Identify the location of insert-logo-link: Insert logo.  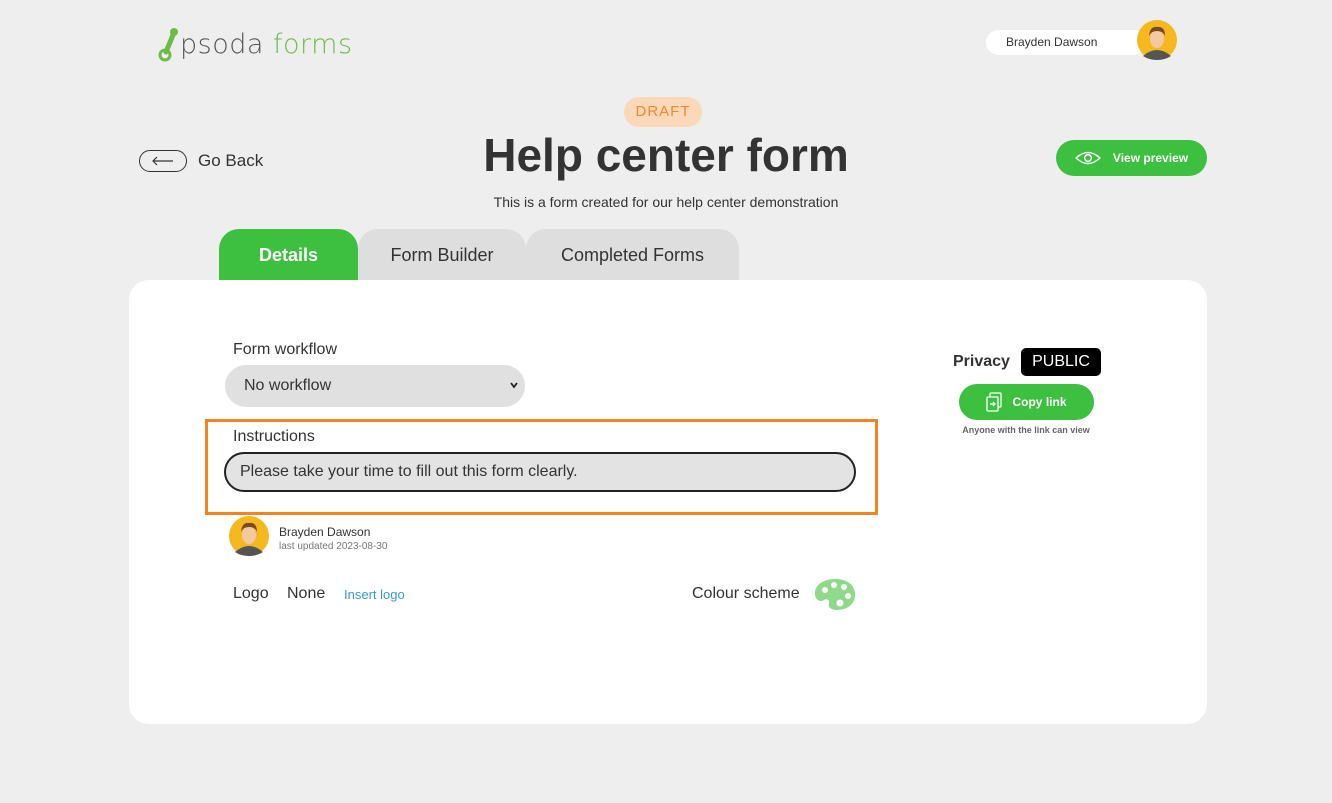
(374, 594).